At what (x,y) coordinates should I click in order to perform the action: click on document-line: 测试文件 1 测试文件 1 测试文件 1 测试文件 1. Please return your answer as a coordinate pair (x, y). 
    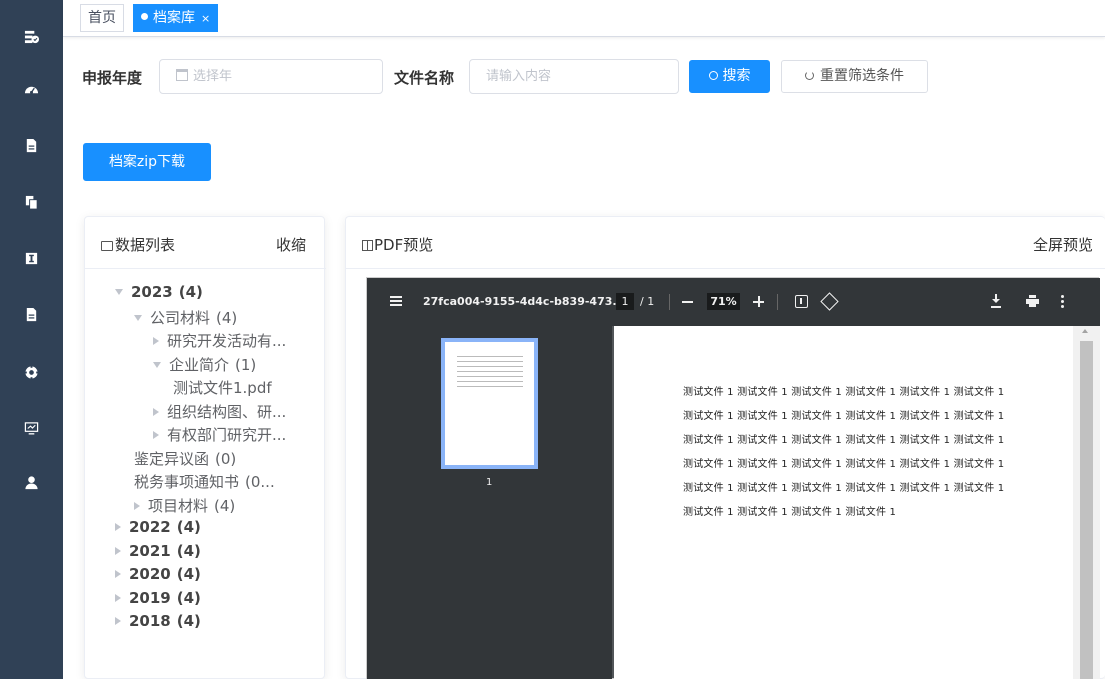
    Looking at the image, I should click on (790, 512).